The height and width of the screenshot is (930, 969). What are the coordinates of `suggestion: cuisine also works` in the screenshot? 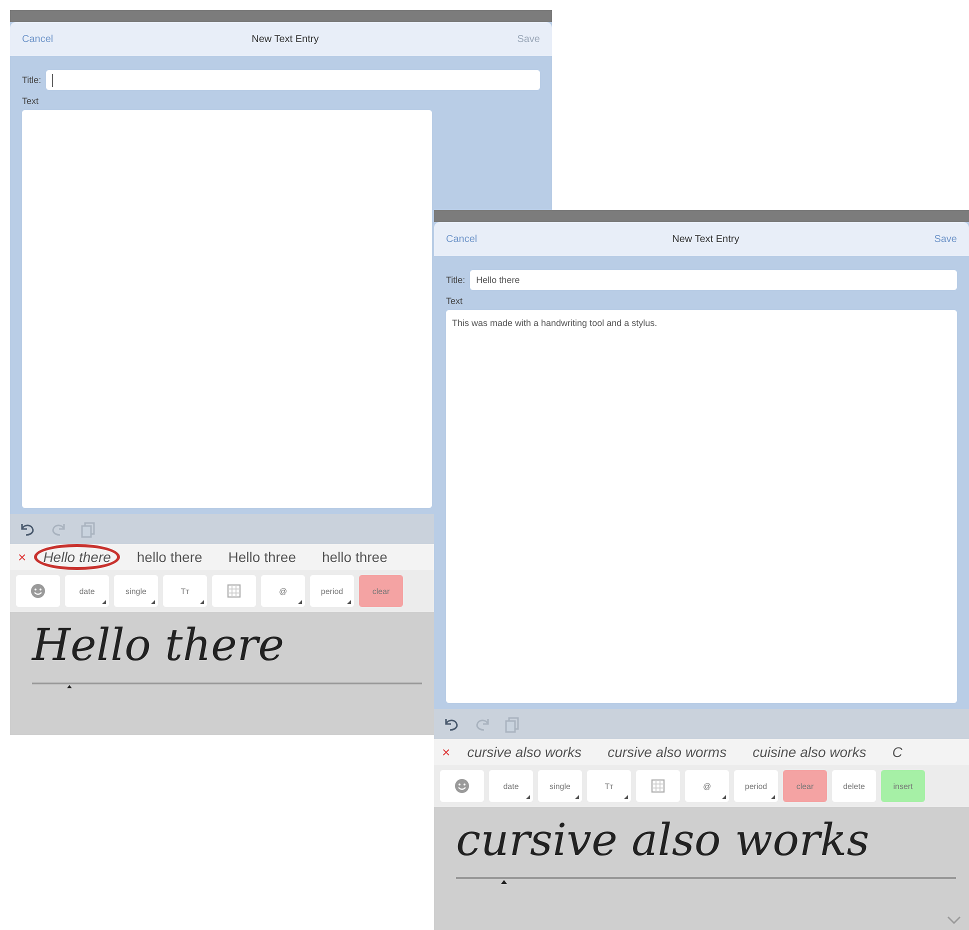 It's located at (810, 752).